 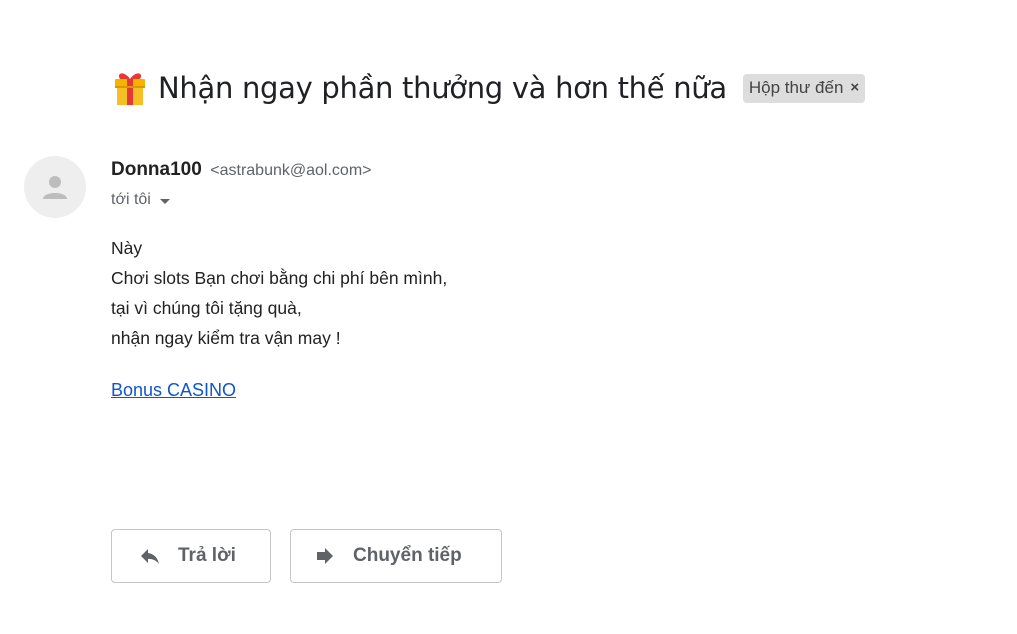 I want to click on sender-email: <astrabunk@aol.com>, so click(x=291, y=170).